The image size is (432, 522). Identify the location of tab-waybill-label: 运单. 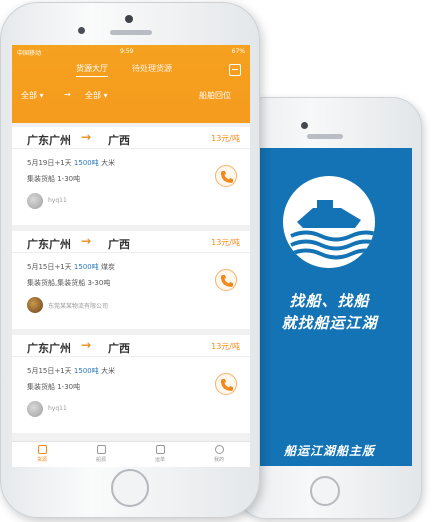
(159, 460).